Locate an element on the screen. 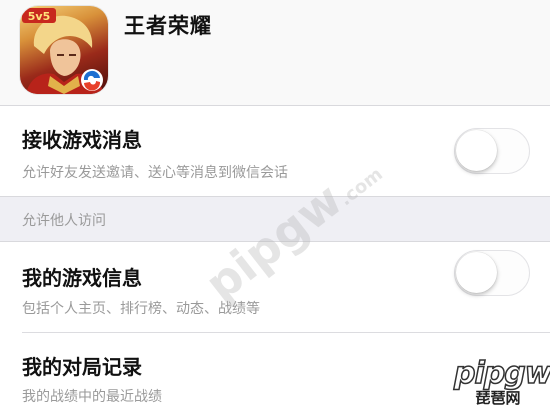  my-match-records-title: 我的对局记录 is located at coordinates (82, 367).